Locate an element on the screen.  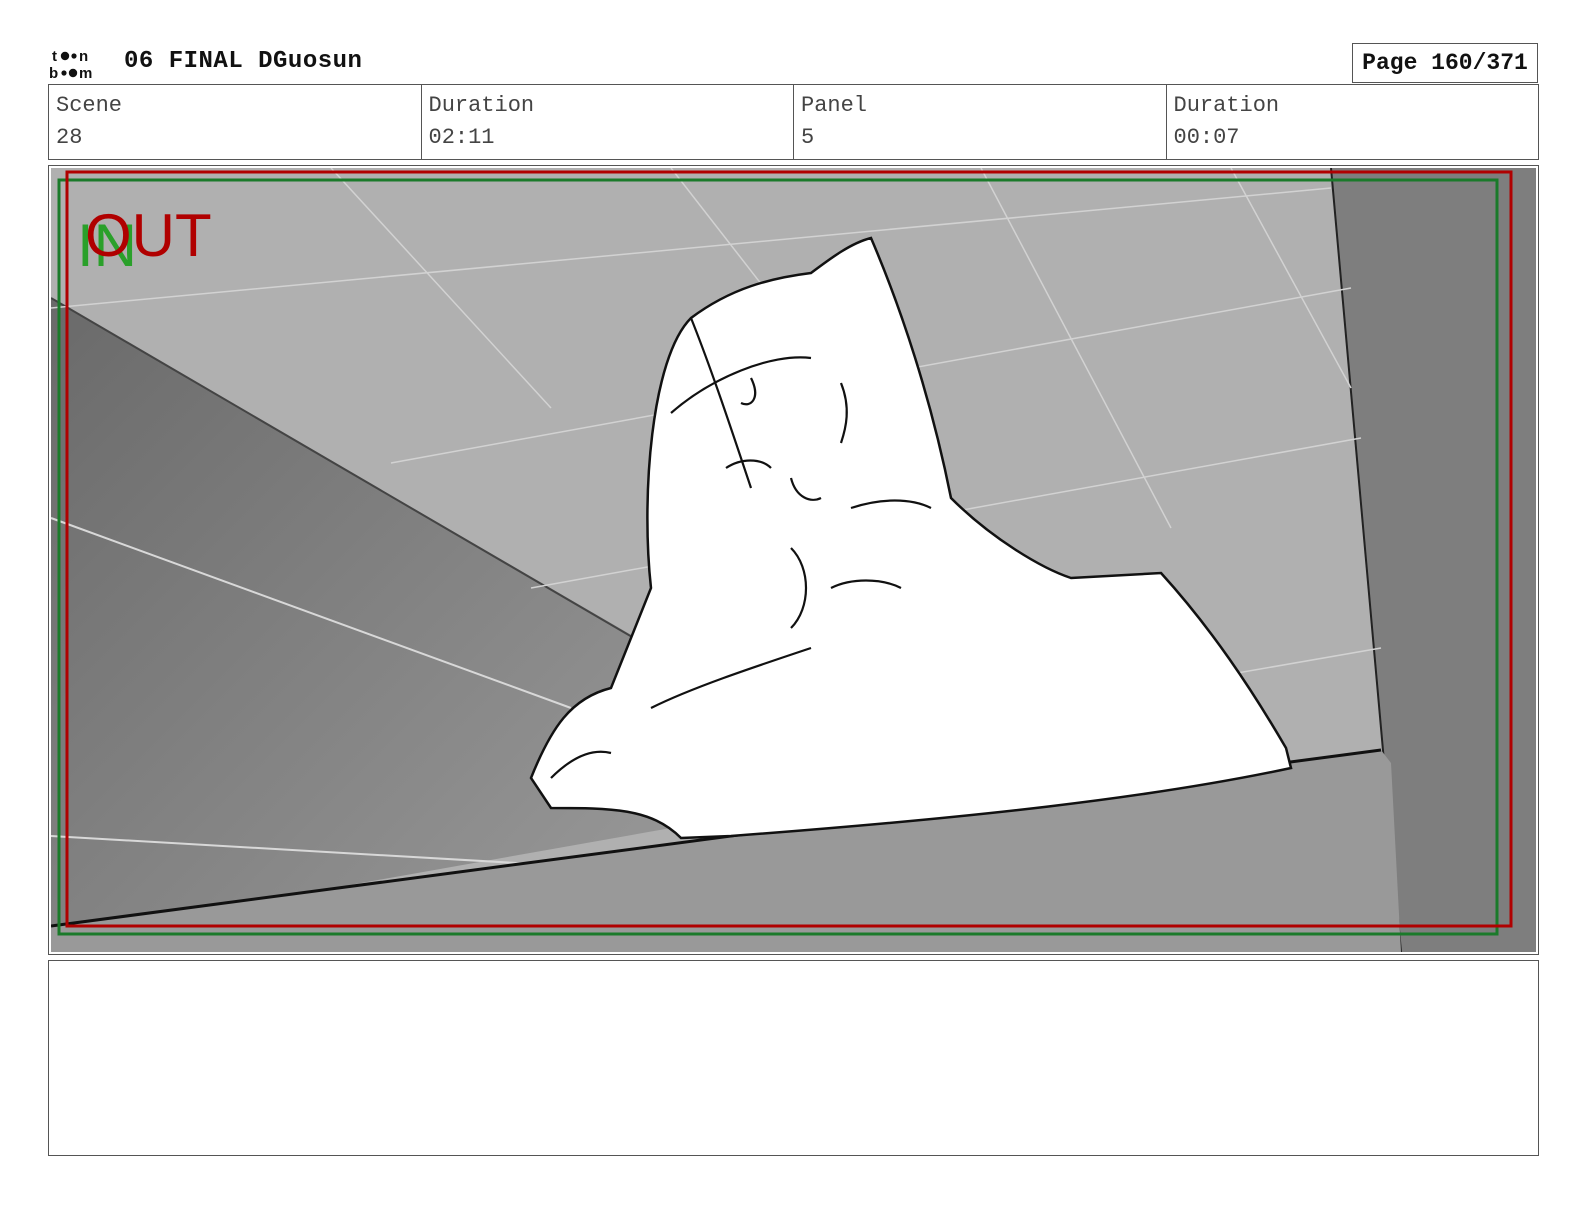
scene-duration-cell: Duration 02:11 is located at coordinates (608, 122).